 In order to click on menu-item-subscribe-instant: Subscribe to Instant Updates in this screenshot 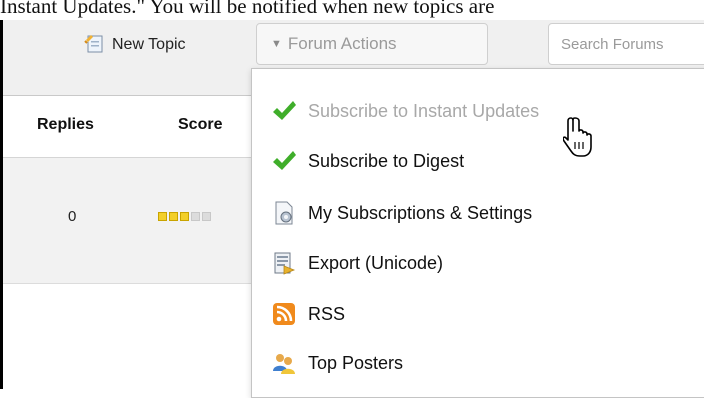, I will do `click(404, 111)`.